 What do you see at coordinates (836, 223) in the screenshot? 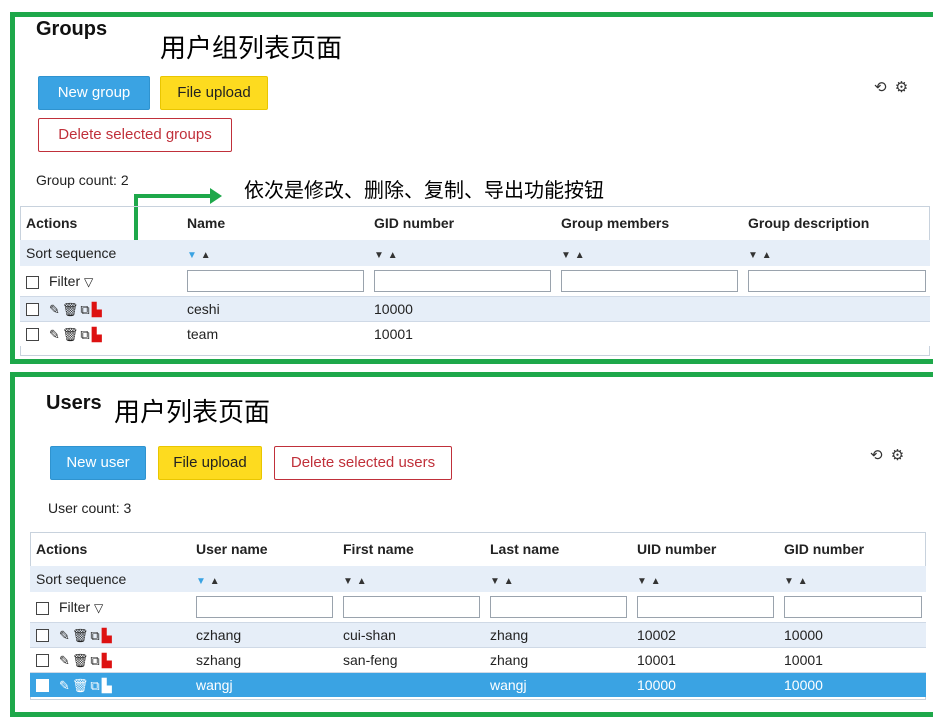
I see `col-header-description: Group description` at bounding box center [836, 223].